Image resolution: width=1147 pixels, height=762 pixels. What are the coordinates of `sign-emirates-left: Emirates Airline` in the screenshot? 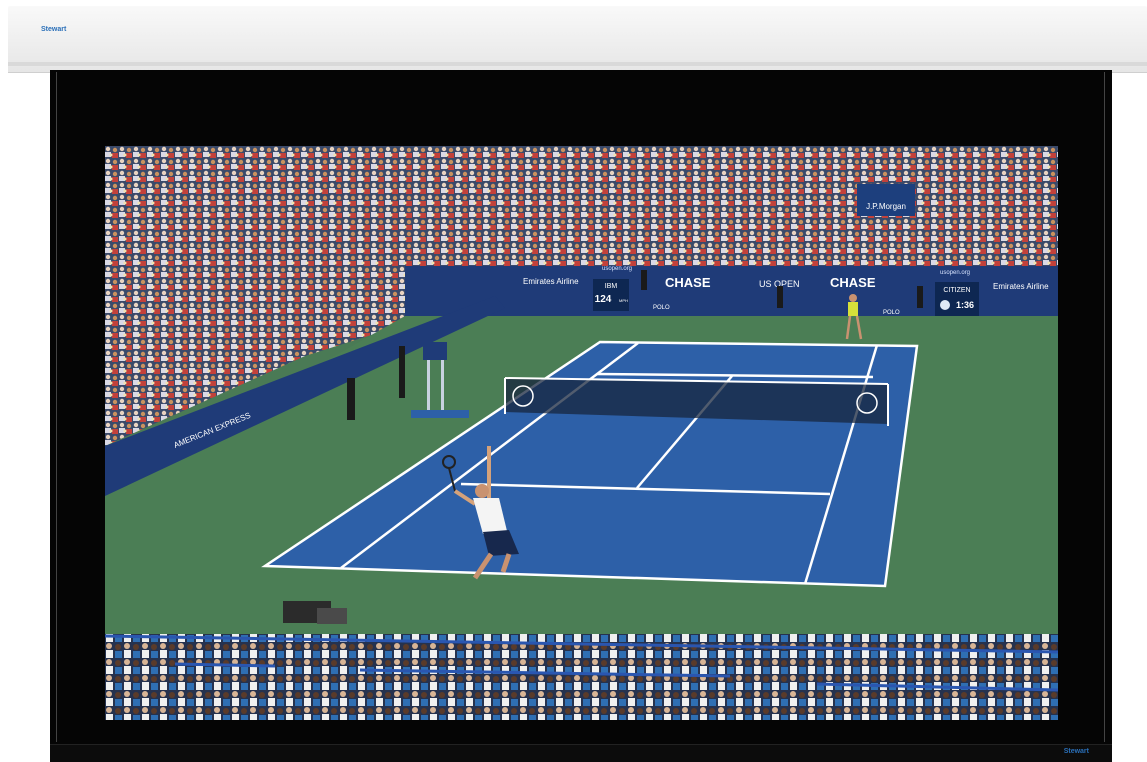 It's located at (551, 281).